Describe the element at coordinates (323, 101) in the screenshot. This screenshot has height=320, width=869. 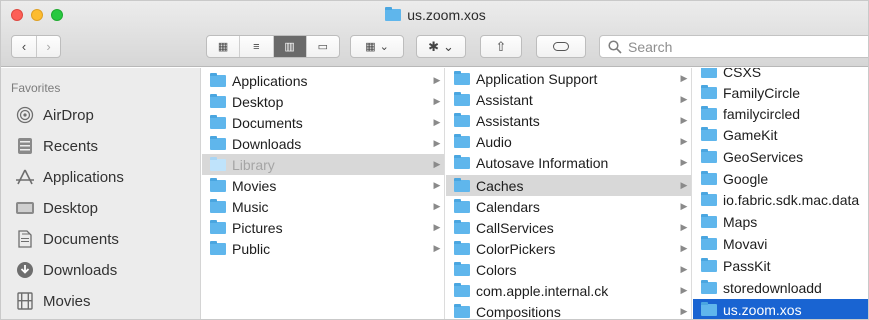
I see `list-item: Desktop ▶` at that location.